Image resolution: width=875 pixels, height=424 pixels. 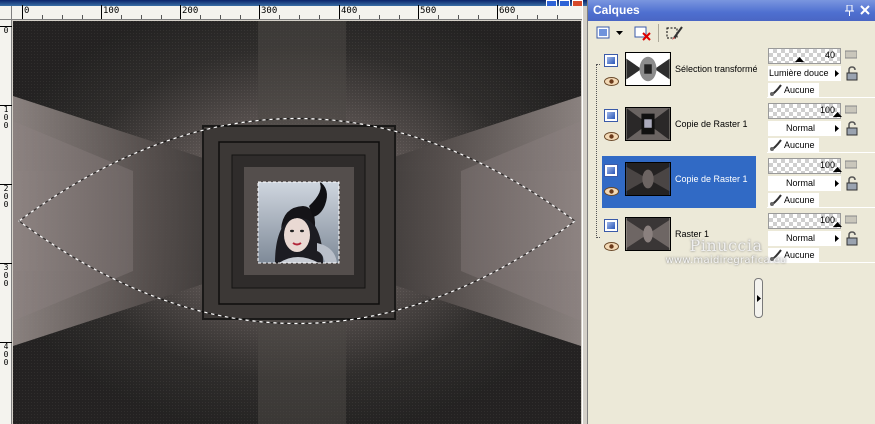 I want to click on toolbar-separator, so click(x=658, y=33).